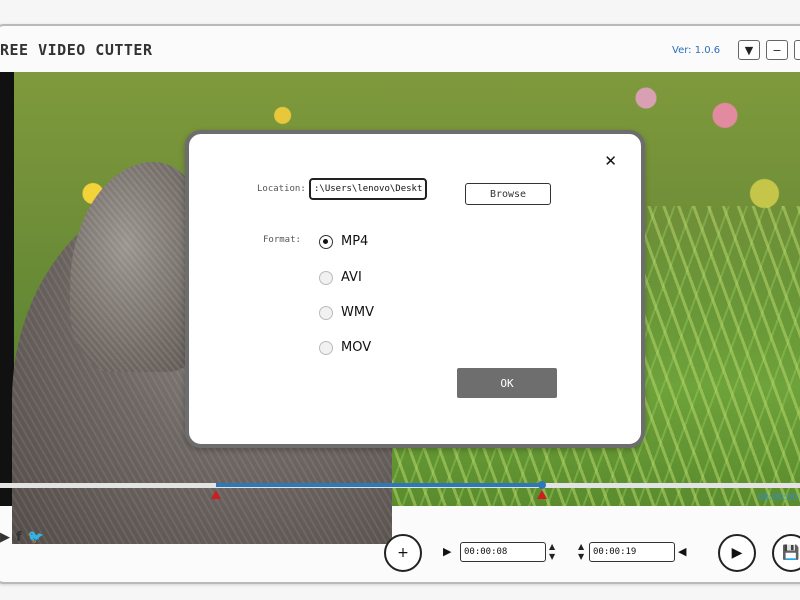  I want to click on app-title: REE VIDEO CUTTER, so click(76, 50).